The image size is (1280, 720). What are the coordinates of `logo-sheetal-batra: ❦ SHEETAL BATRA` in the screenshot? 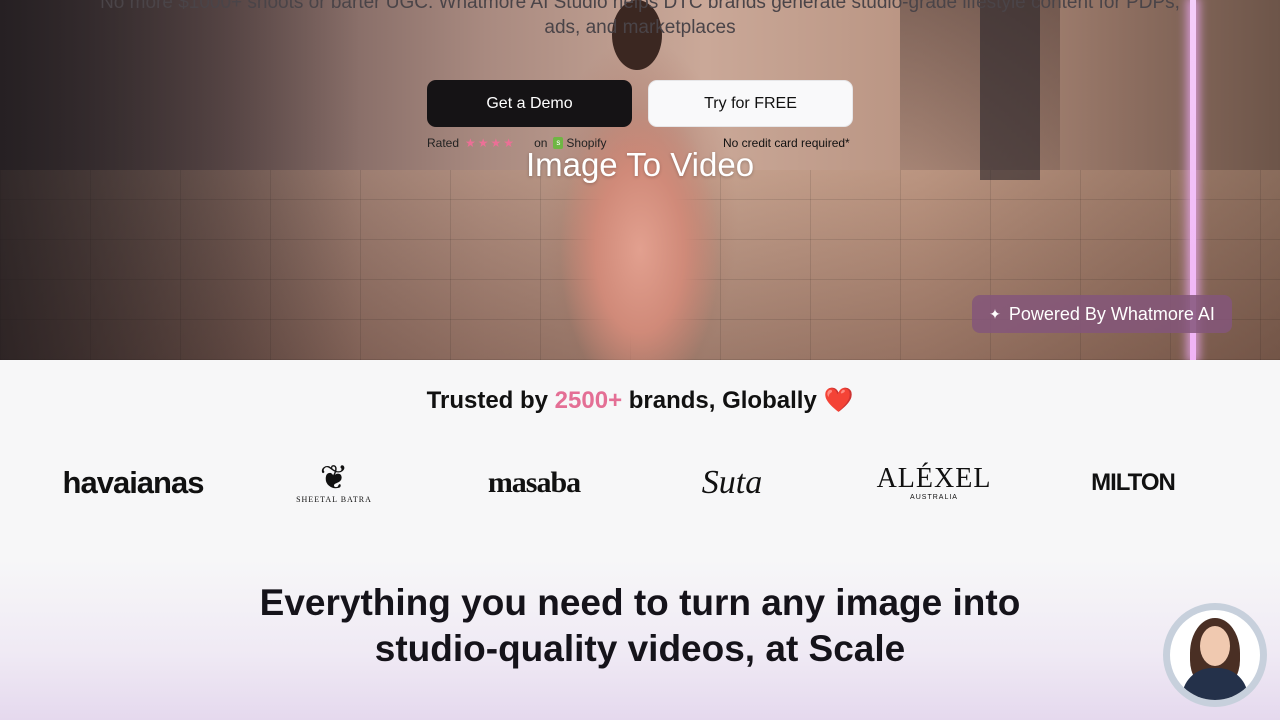 It's located at (334, 482).